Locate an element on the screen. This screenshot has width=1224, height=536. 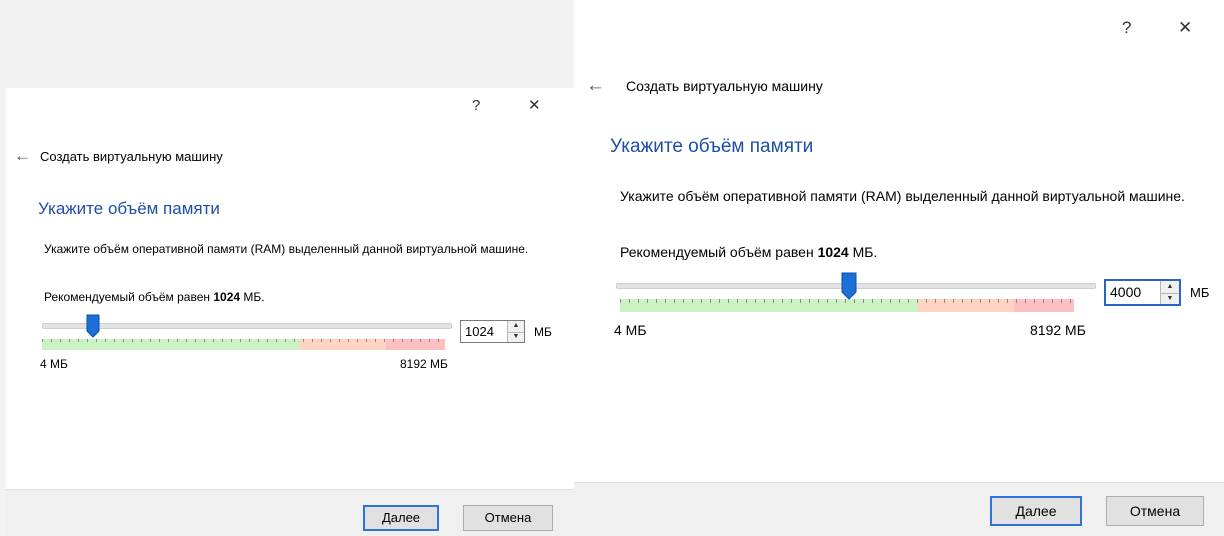
memory-spinbox: 1024 ▲ ▼ is located at coordinates (492, 331).